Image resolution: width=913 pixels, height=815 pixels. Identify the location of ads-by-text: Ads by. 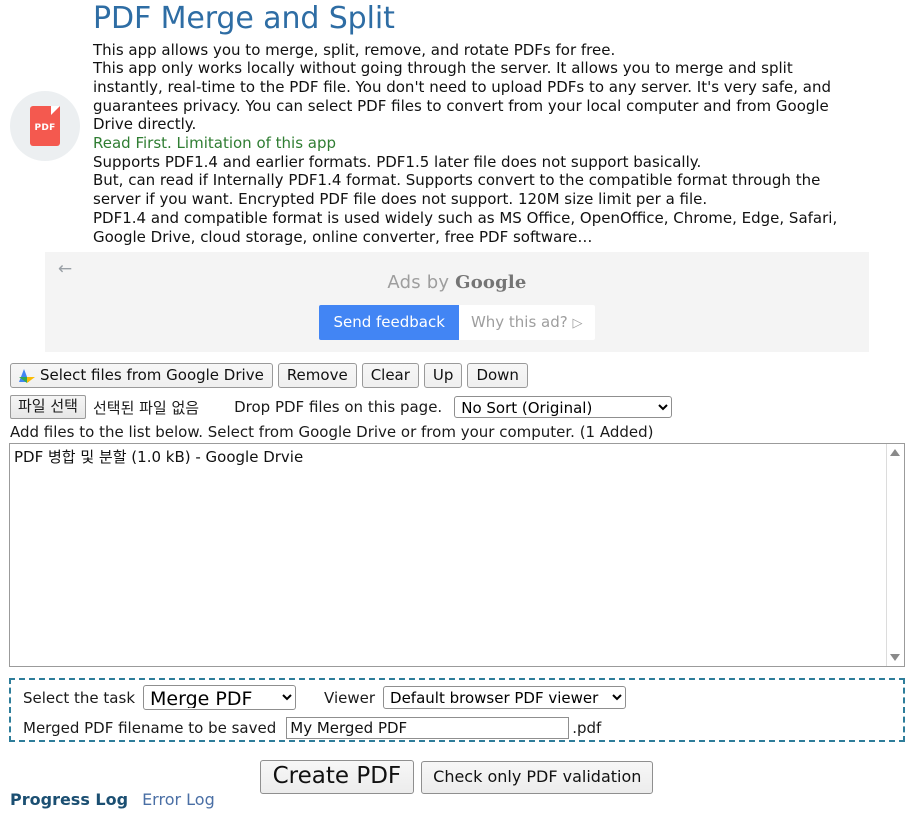
(421, 282).